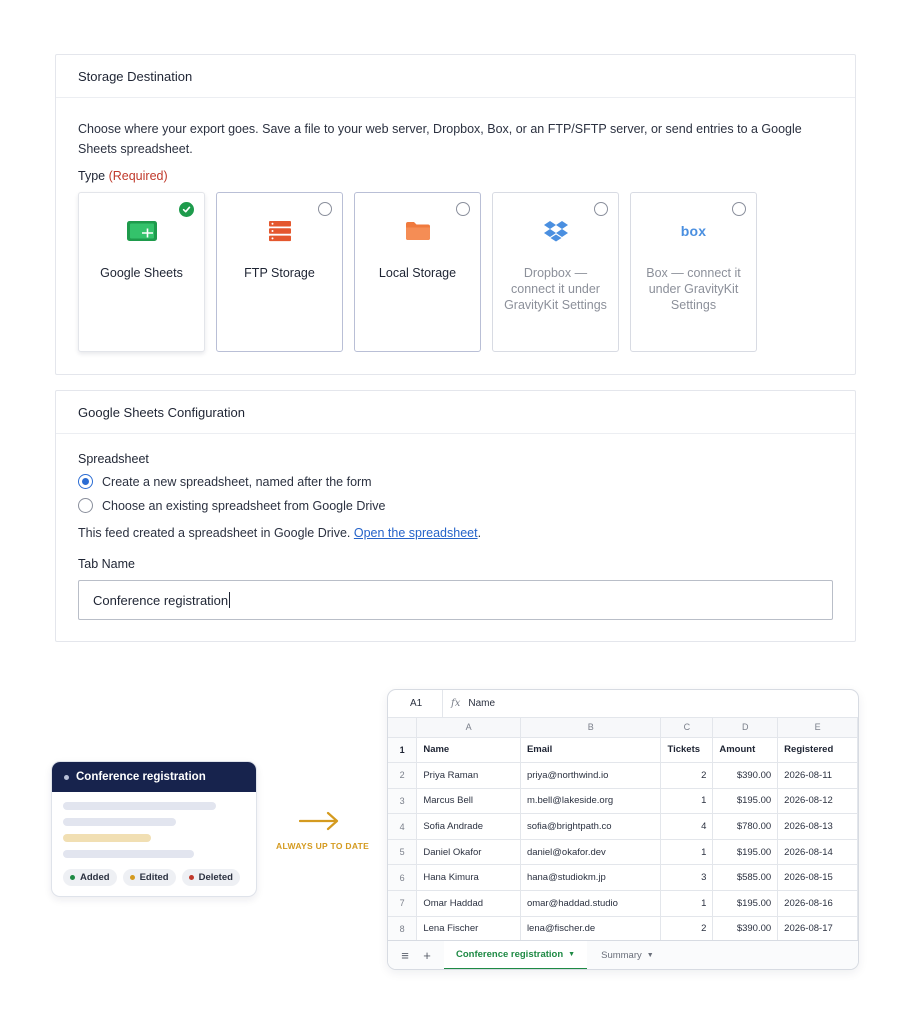  I want to click on table-cell: 2026-08-16, so click(817, 903).